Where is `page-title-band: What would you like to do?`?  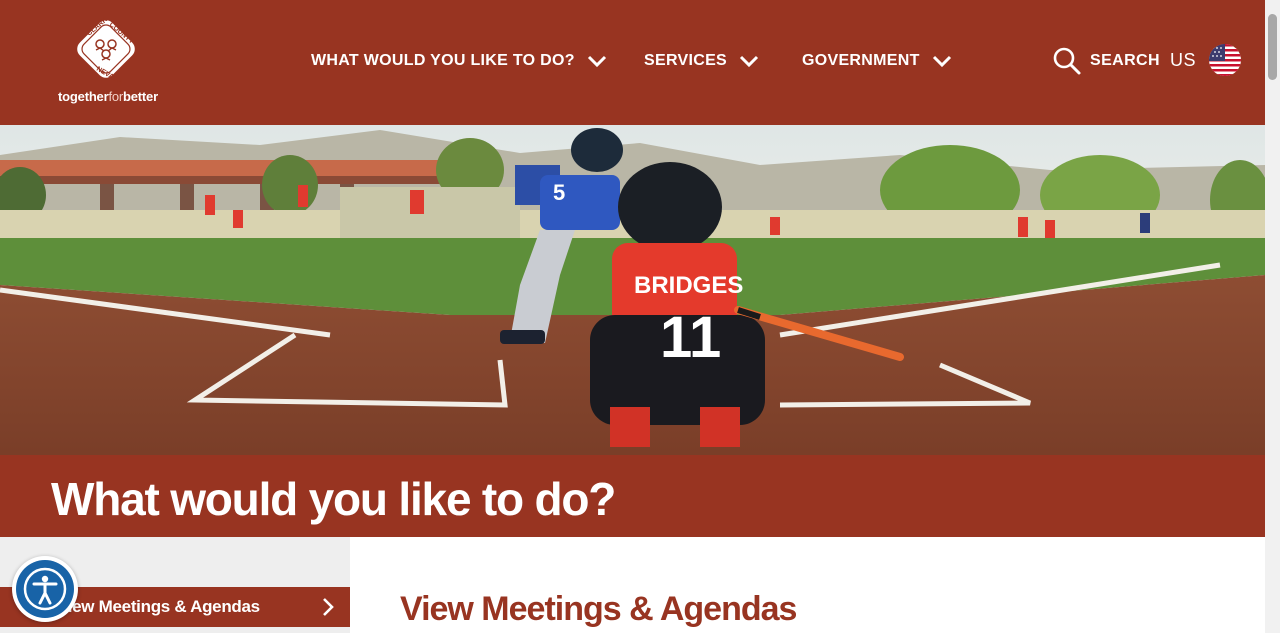 page-title-band: What would you like to do? is located at coordinates (632, 496).